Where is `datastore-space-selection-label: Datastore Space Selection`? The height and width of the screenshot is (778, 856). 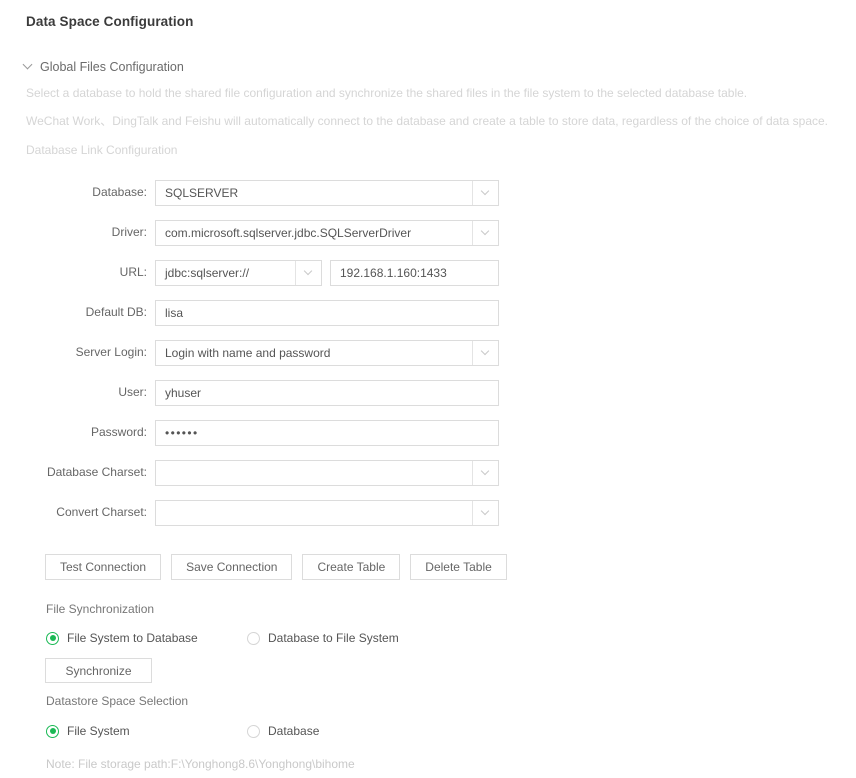
datastore-space-selection-label: Datastore Space Selection is located at coordinates (117, 701).